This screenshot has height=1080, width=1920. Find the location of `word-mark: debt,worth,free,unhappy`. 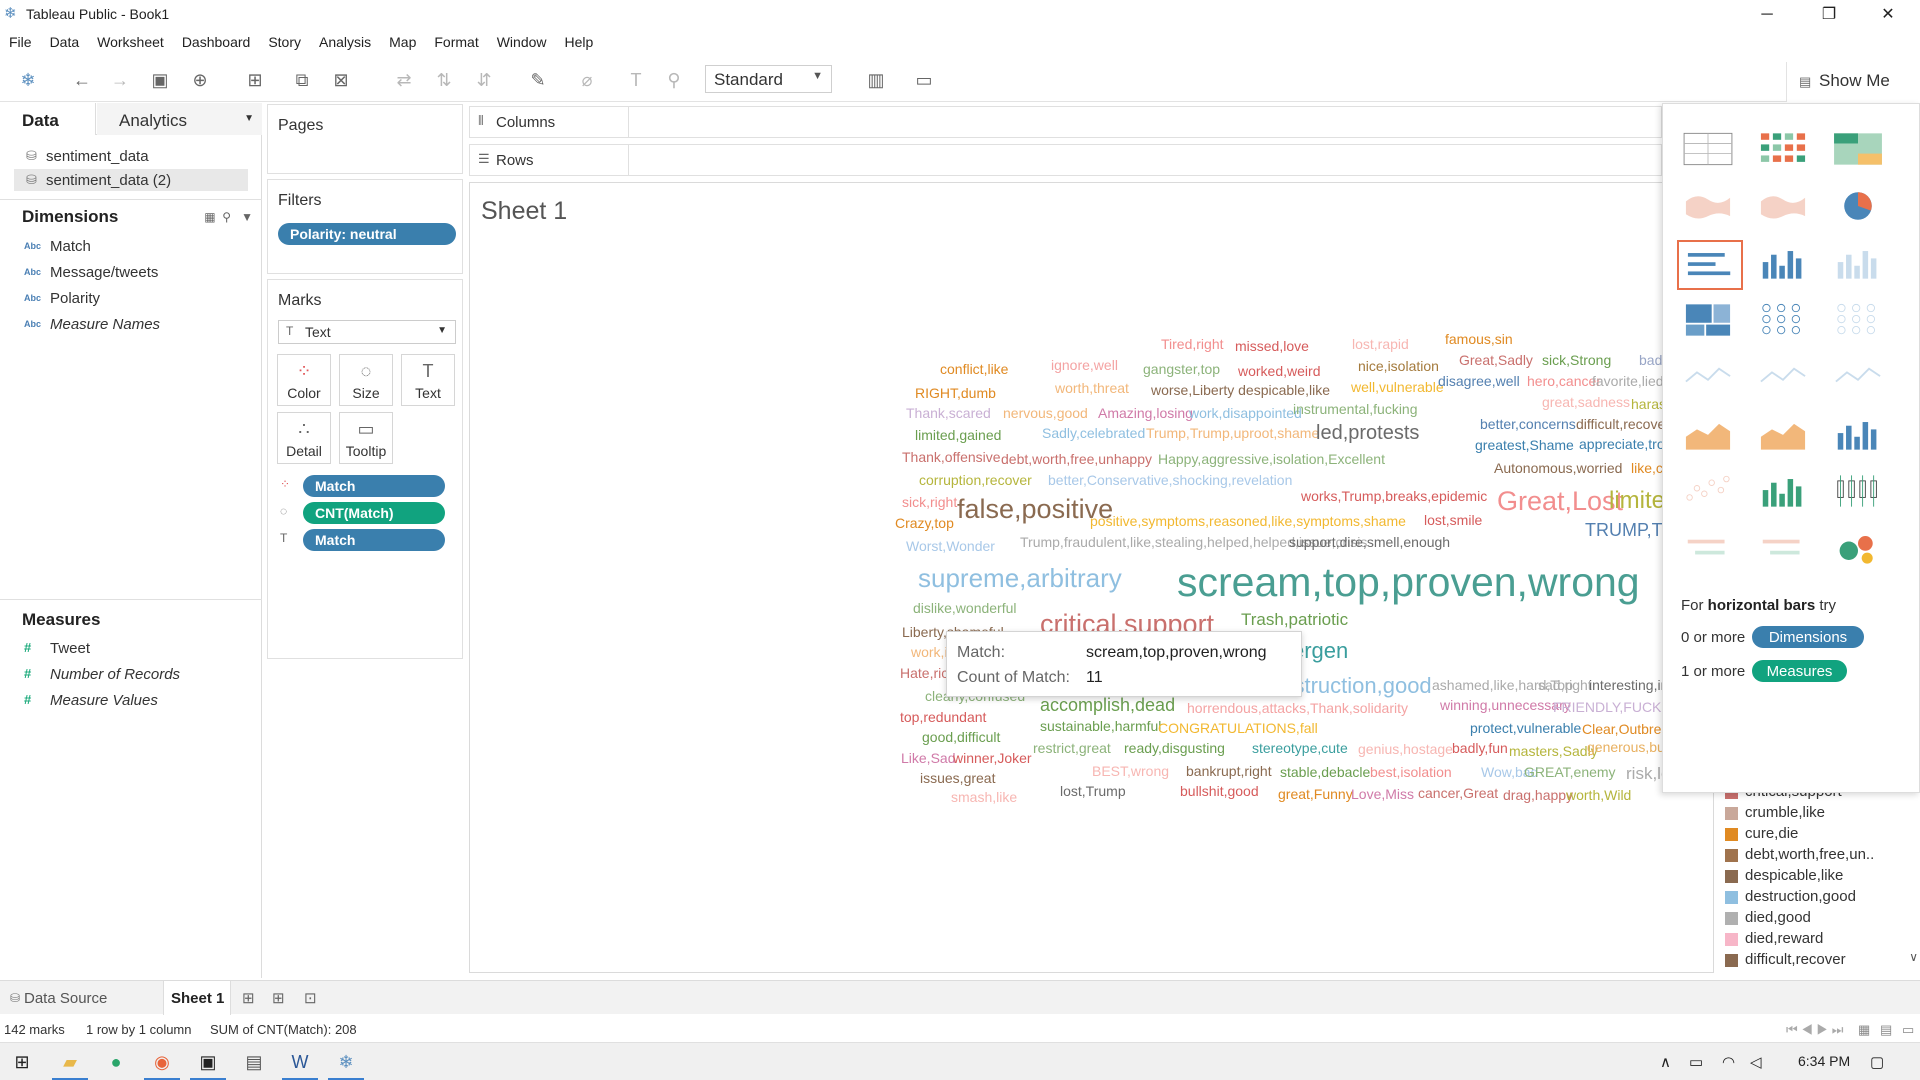

word-mark: debt,worth,free,unhappy is located at coordinates (1076, 459).